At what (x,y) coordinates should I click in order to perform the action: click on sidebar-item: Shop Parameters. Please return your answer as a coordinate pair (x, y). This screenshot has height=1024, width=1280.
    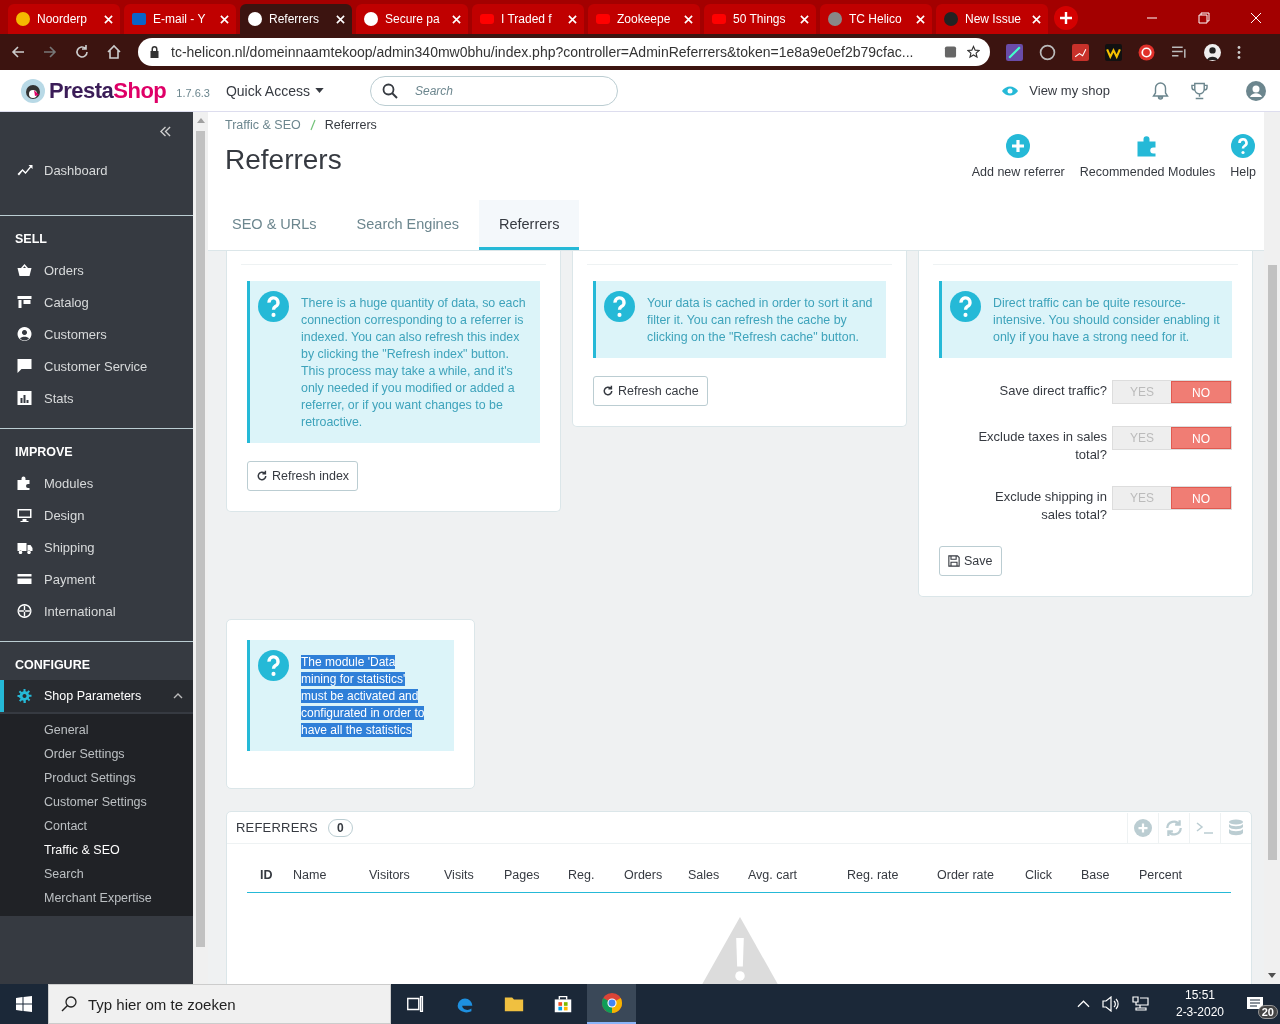
    Looking at the image, I should click on (96, 696).